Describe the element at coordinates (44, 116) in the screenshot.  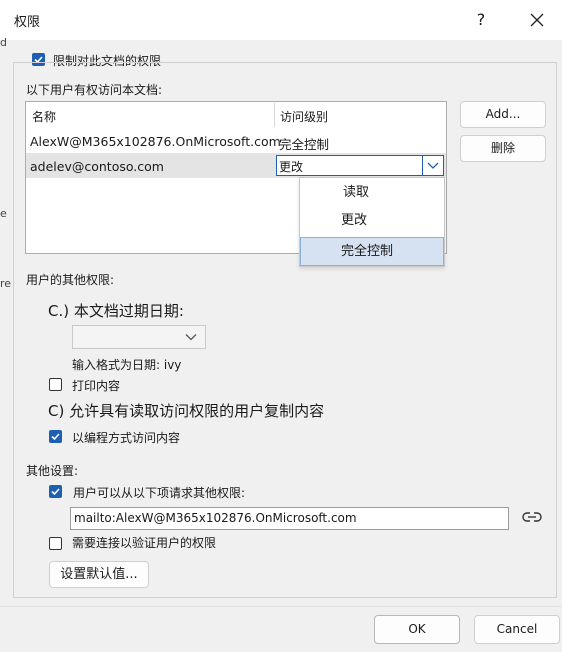
I see `column-header-name: 名称` at that location.